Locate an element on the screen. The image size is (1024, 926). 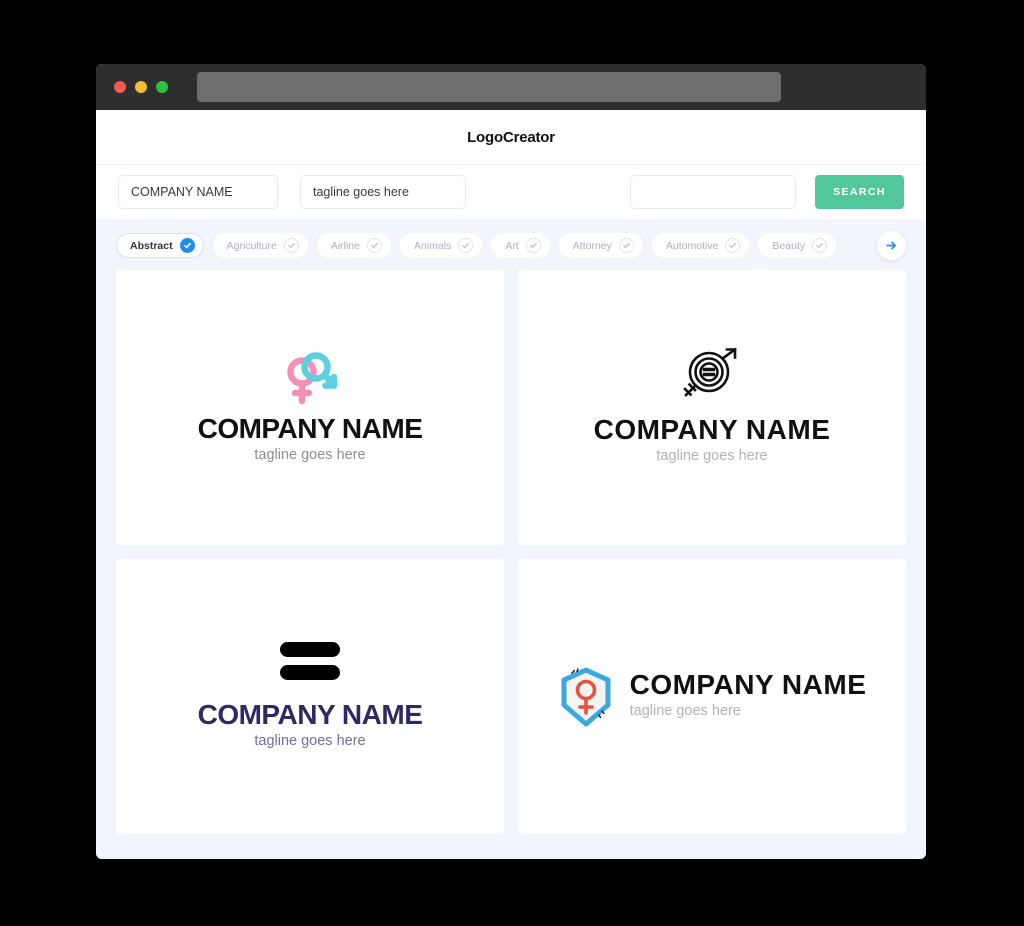
address-bar is located at coordinates (489, 87).